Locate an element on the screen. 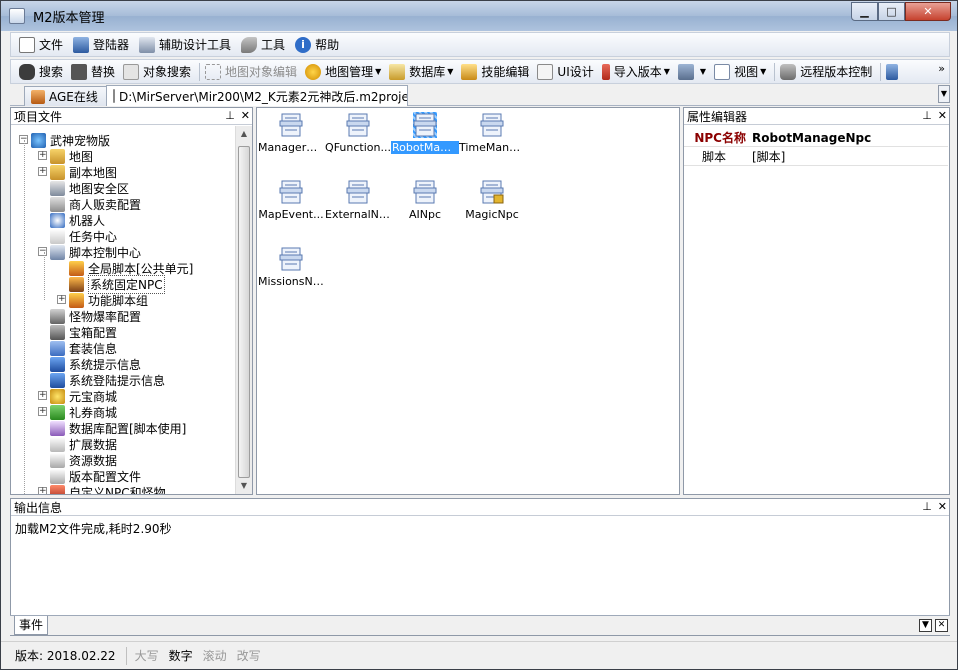 This screenshot has height=670, width=958. menu-design-tools: 辅助设计工具 is located at coordinates (185, 44).